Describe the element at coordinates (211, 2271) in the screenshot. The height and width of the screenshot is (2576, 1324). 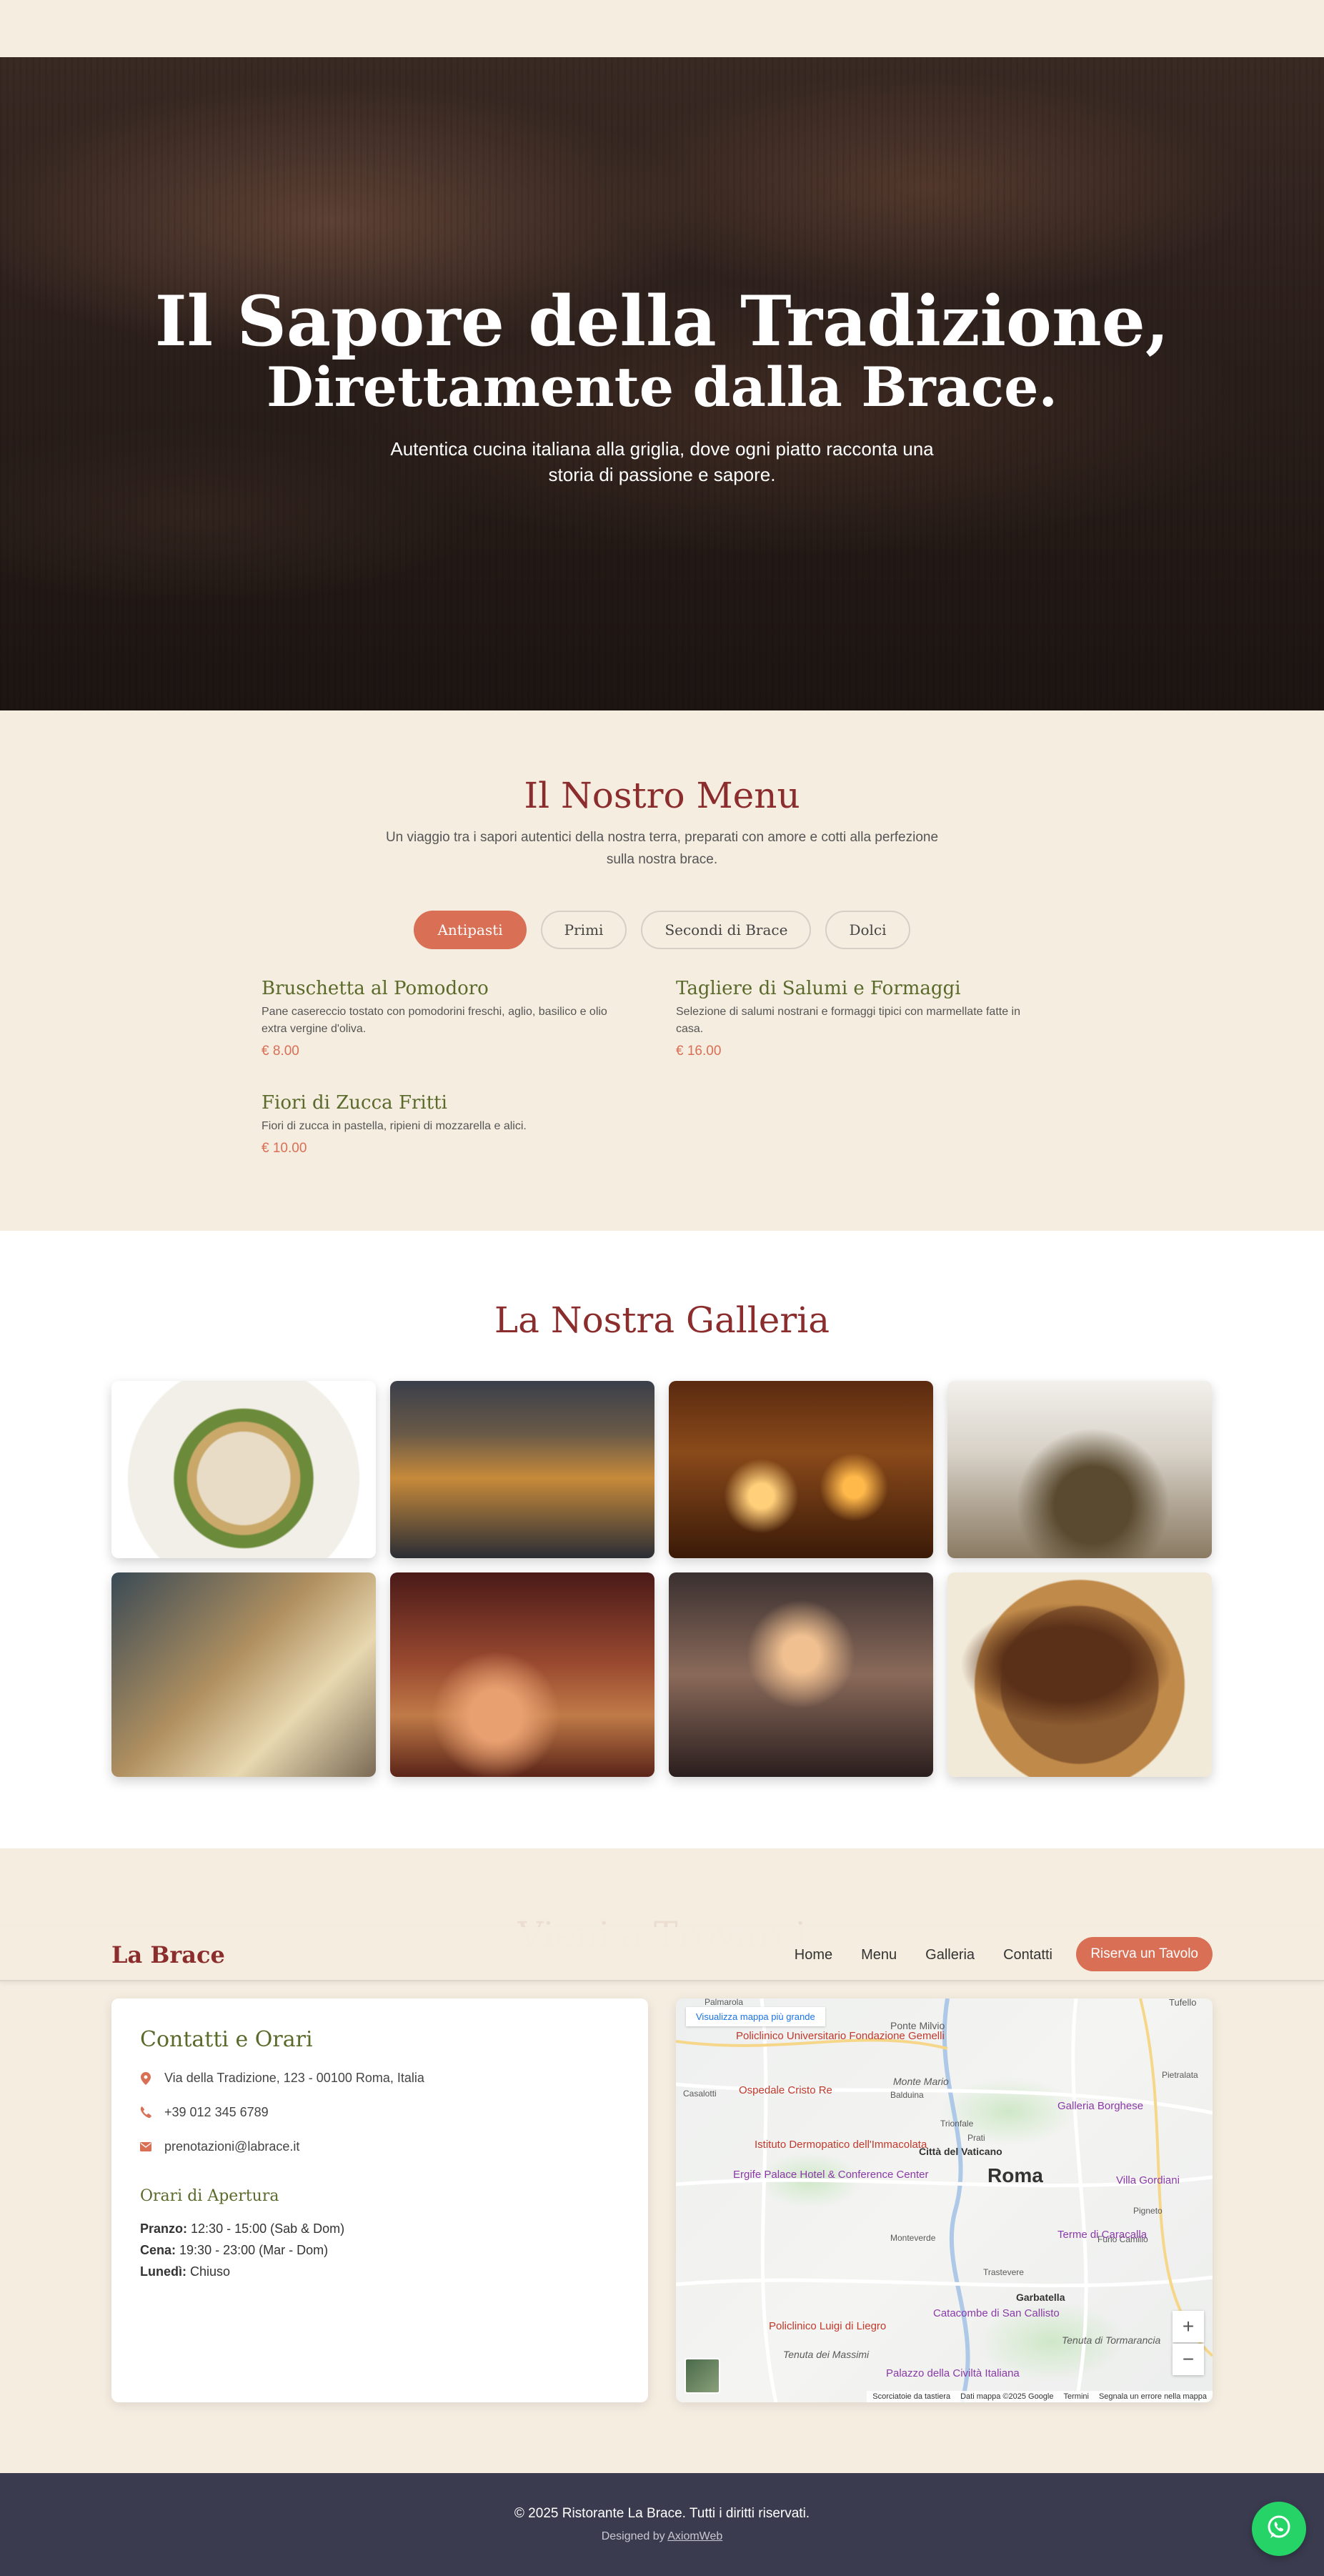
I see `hours-value: Chiuso` at that location.